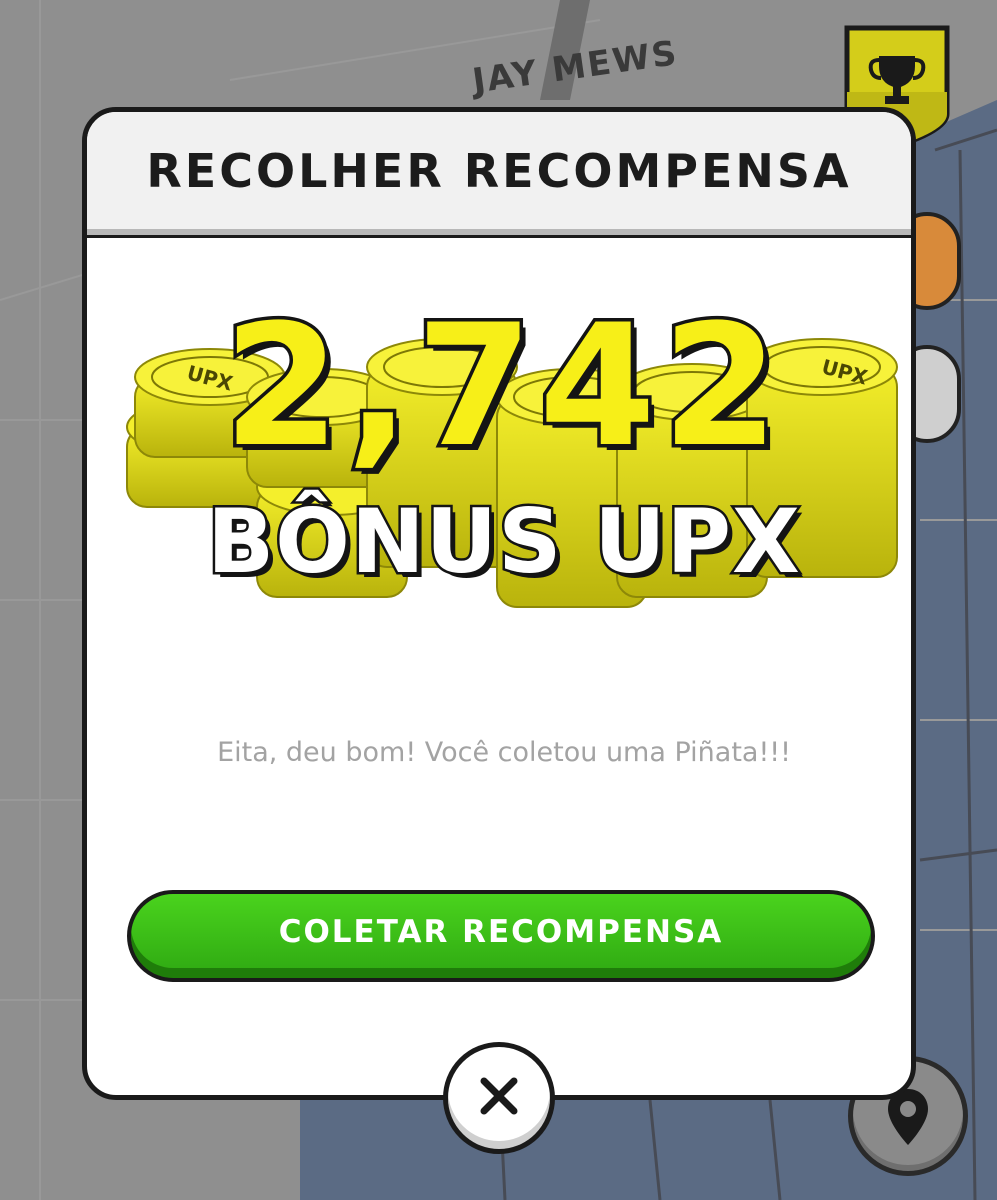  I want to click on reward-amount: 2,742, so click(502, 386).